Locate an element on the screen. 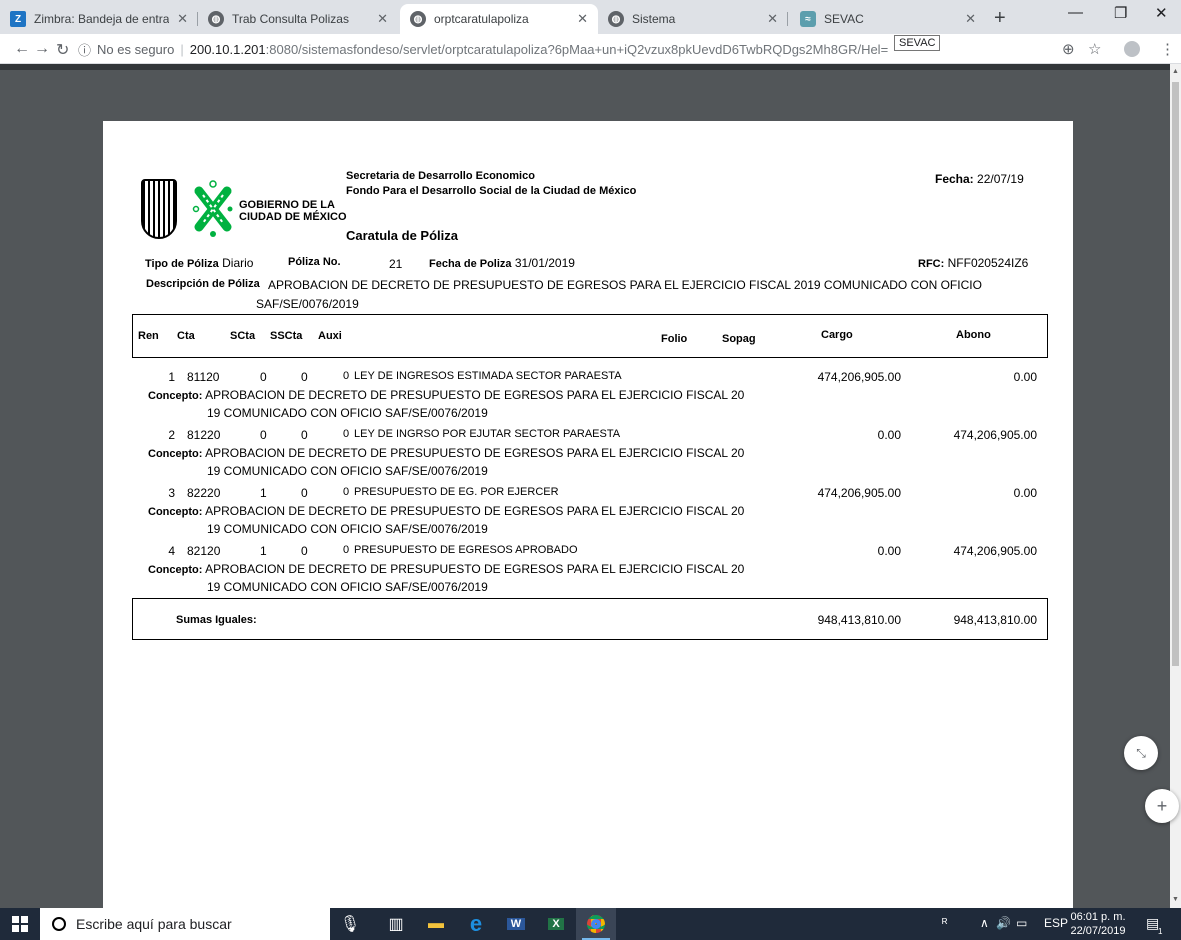  profile-avatar-icon is located at coordinates (1132, 49).